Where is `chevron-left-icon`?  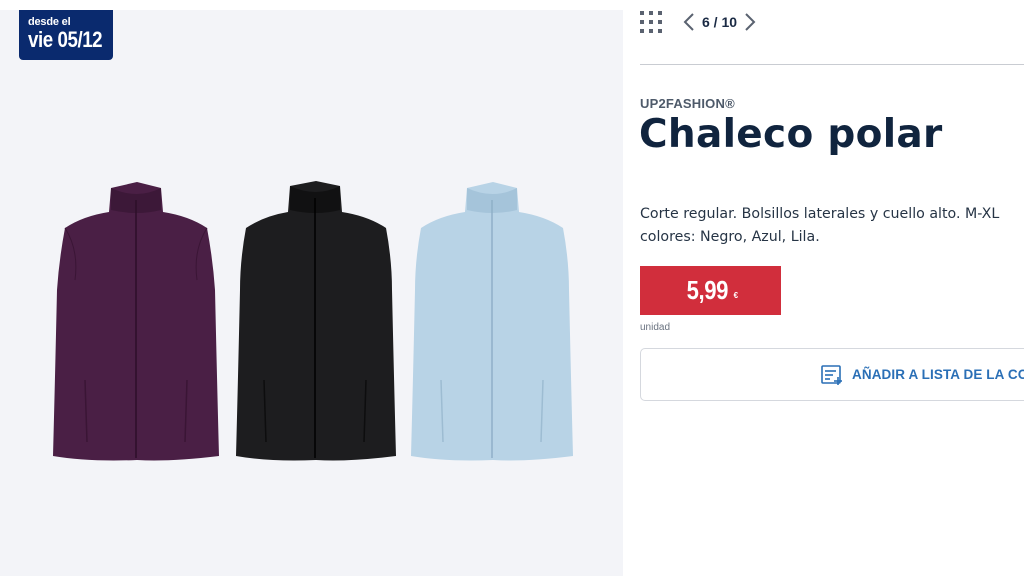
chevron-left-icon is located at coordinates (689, 22).